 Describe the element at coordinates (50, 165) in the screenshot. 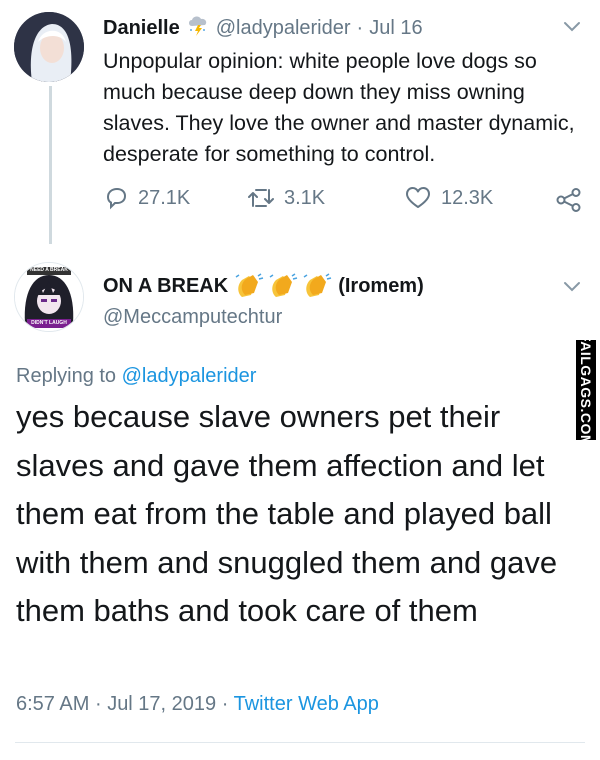

I see `thread-line` at that location.